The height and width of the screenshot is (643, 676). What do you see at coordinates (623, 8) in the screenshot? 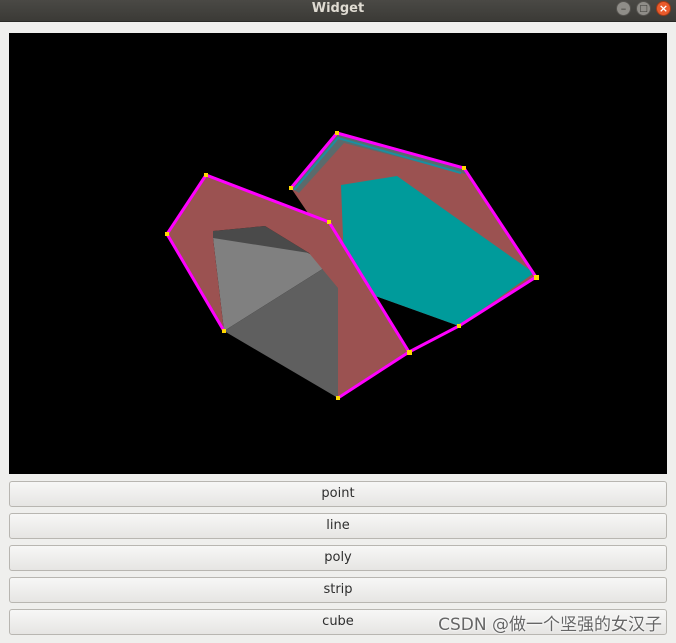
I see `minimize-icon: –` at bounding box center [623, 8].